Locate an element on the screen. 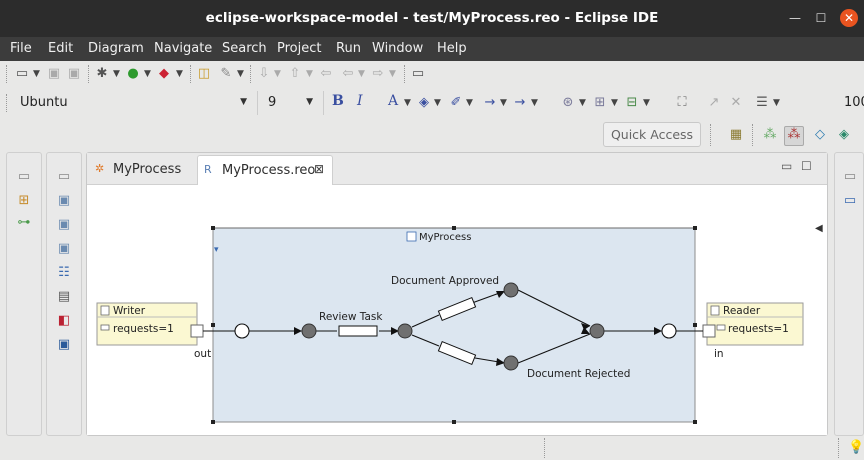 This screenshot has width=864, height=460. menu-navigate: Navigate is located at coordinates (183, 48).